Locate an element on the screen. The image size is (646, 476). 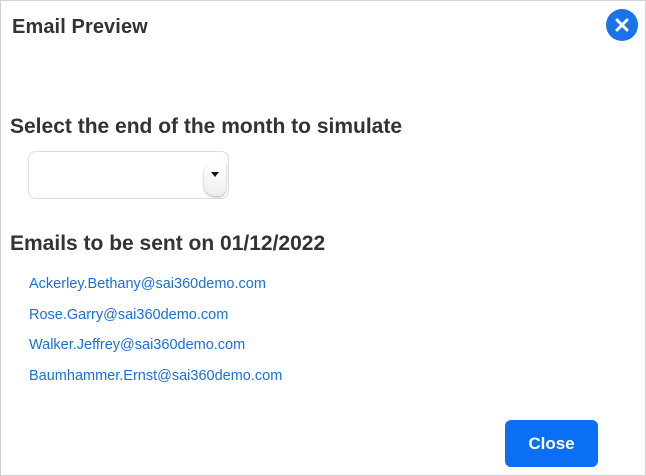
email-link: Ackerley.Bethany@sai360demo.com is located at coordinates (147, 284).